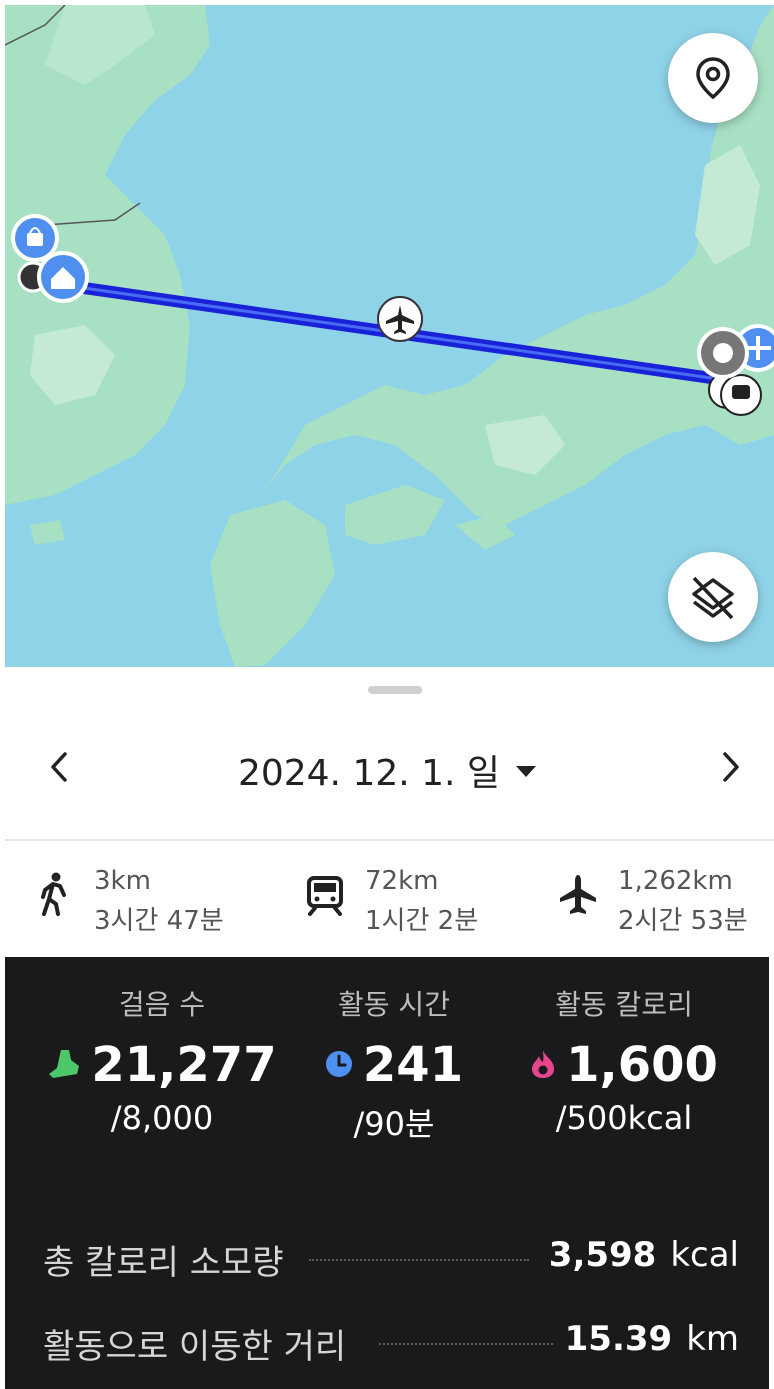  Describe the element at coordinates (162, 1004) in the screenshot. I see `steps-title: 걸음 수` at that location.